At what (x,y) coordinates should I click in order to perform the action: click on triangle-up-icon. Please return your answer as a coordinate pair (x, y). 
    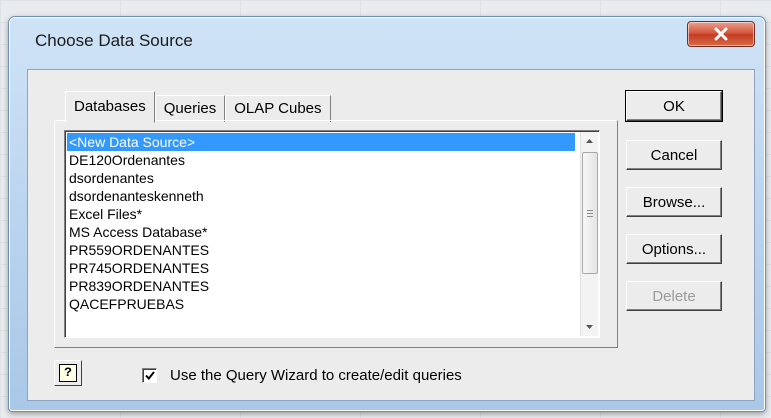
    Looking at the image, I should click on (589, 141).